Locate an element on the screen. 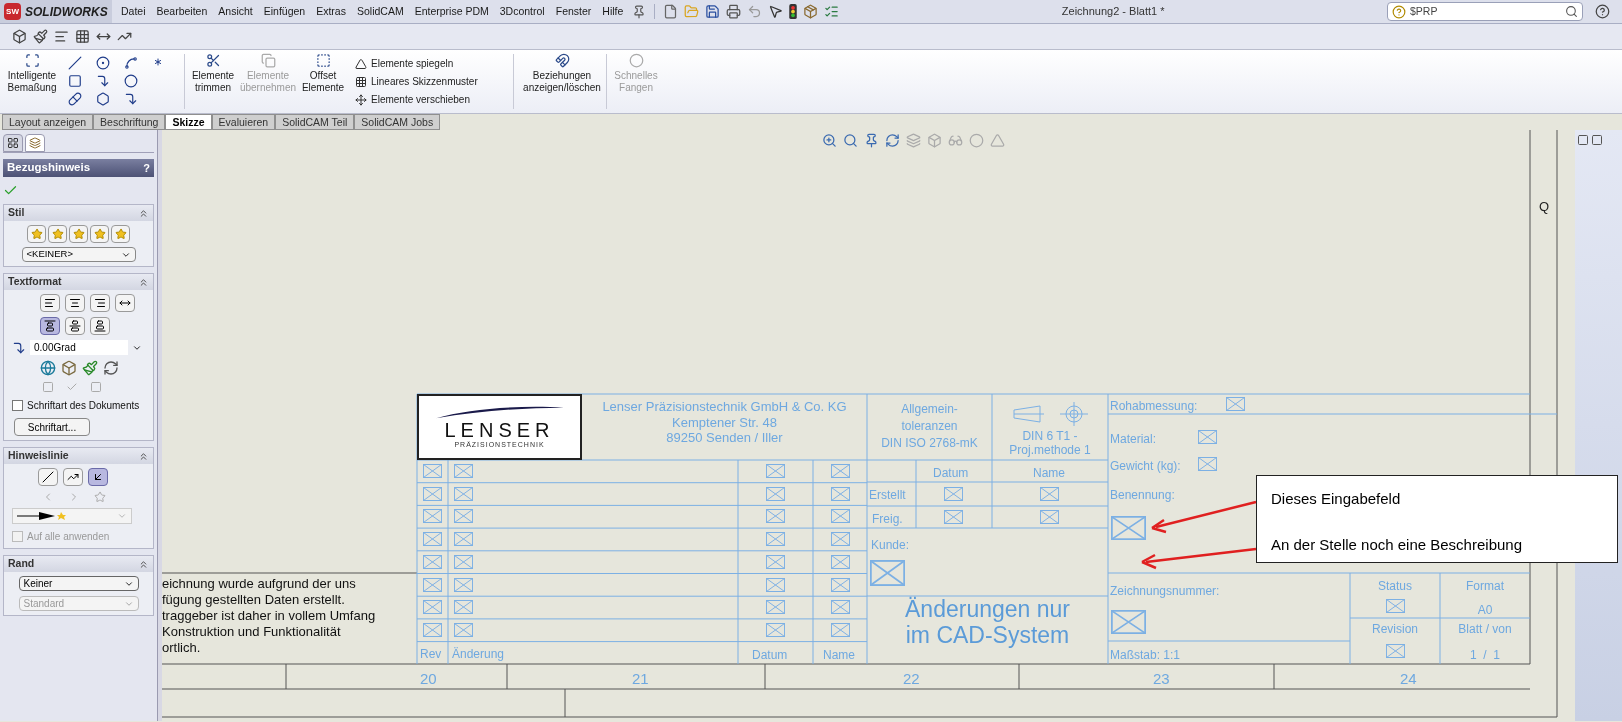 Image resolution: width=1622 pixels, height=722 pixels. tab: Skizze is located at coordinates (188, 122).